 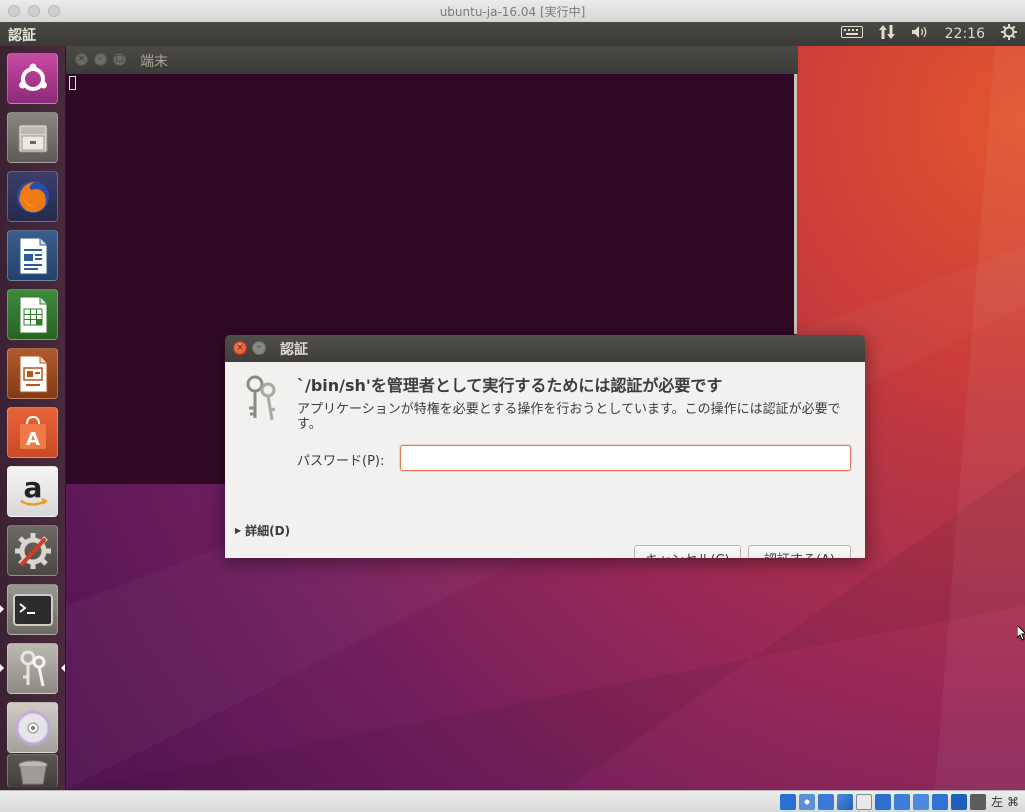 I want to click on launcher-firefox, so click(x=32, y=196).